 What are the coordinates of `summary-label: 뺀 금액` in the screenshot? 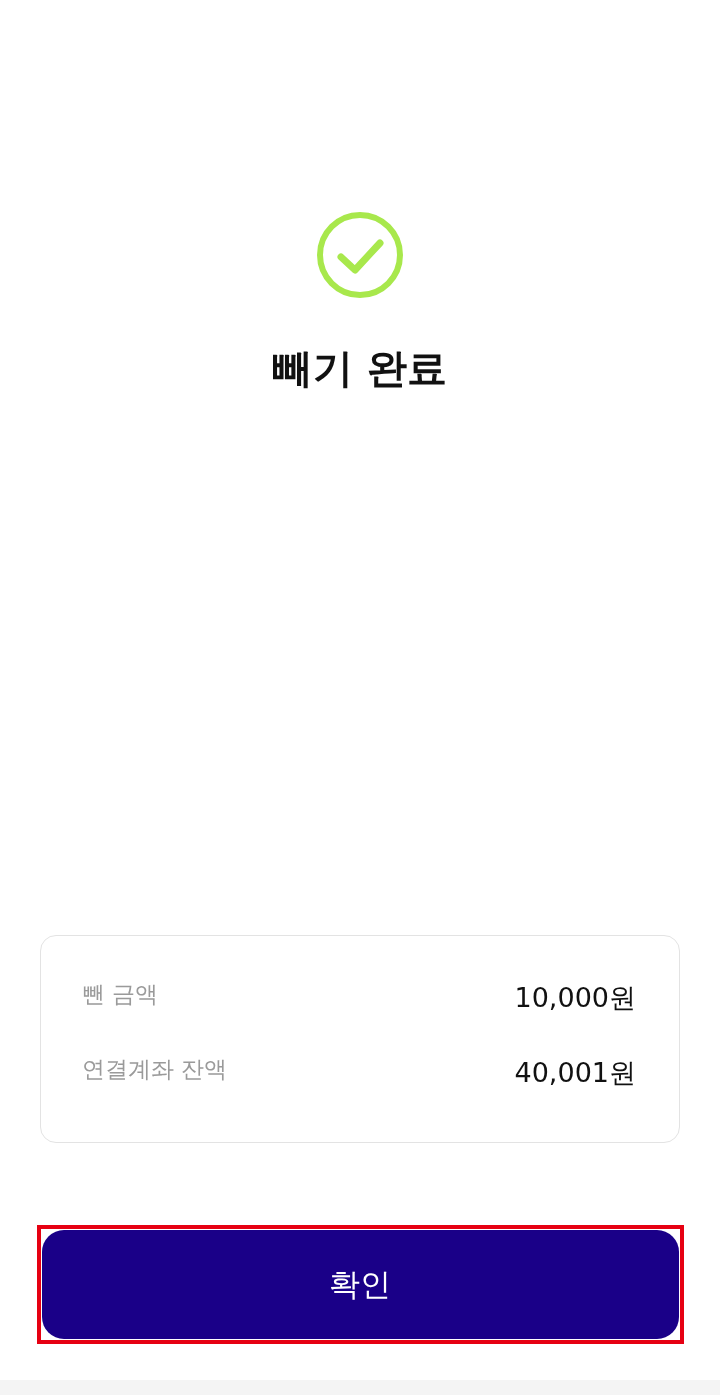 It's located at (120, 994).